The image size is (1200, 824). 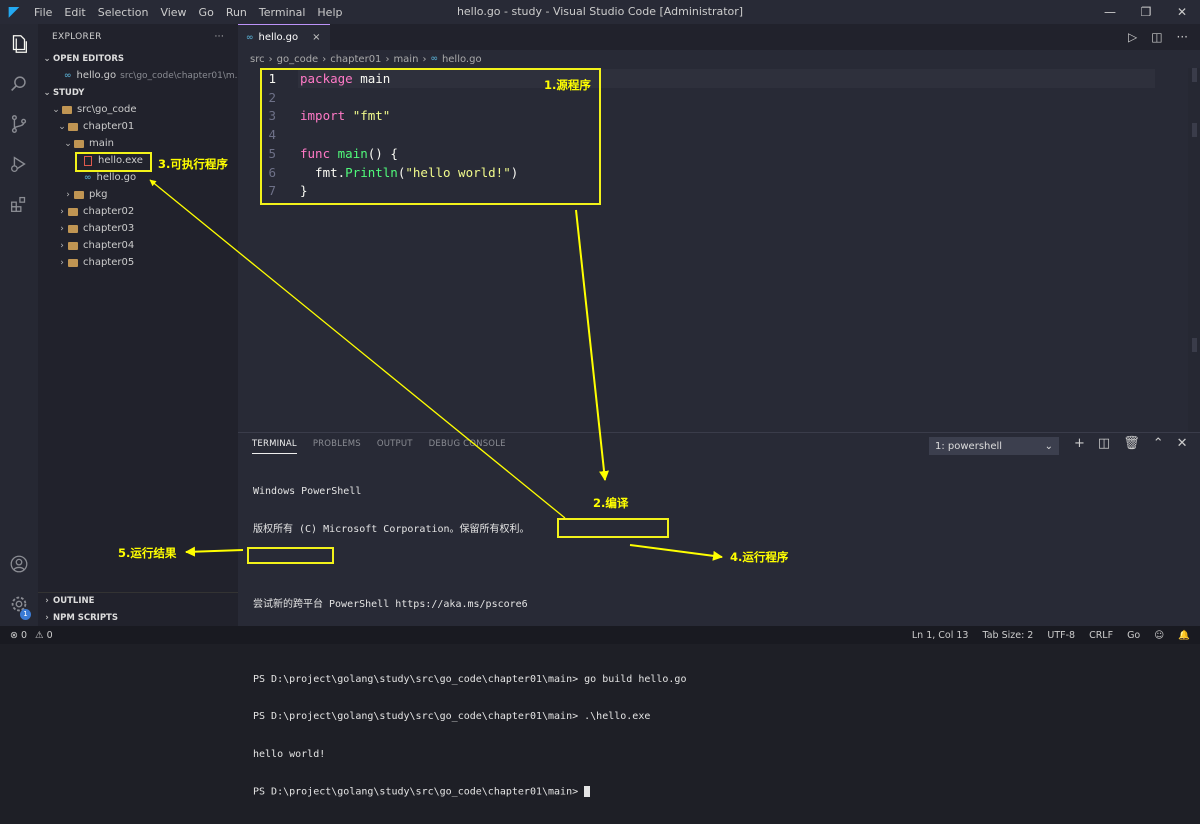 I want to click on menu-edit: Edit, so click(x=74, y=12).